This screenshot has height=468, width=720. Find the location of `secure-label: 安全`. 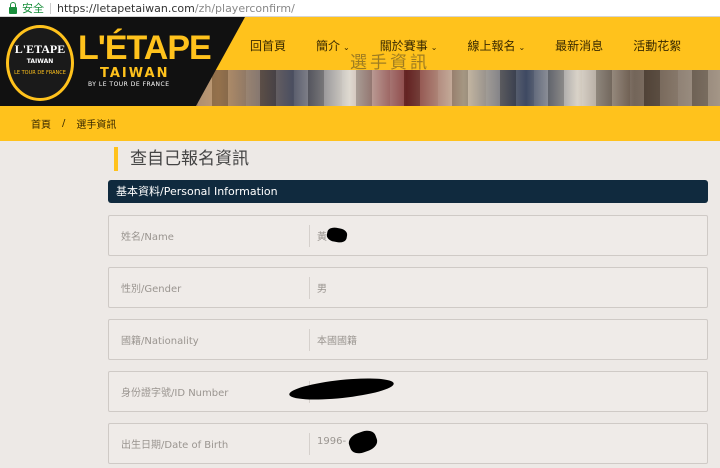

secure-label: 安全 is located at coordinates (33, 8).